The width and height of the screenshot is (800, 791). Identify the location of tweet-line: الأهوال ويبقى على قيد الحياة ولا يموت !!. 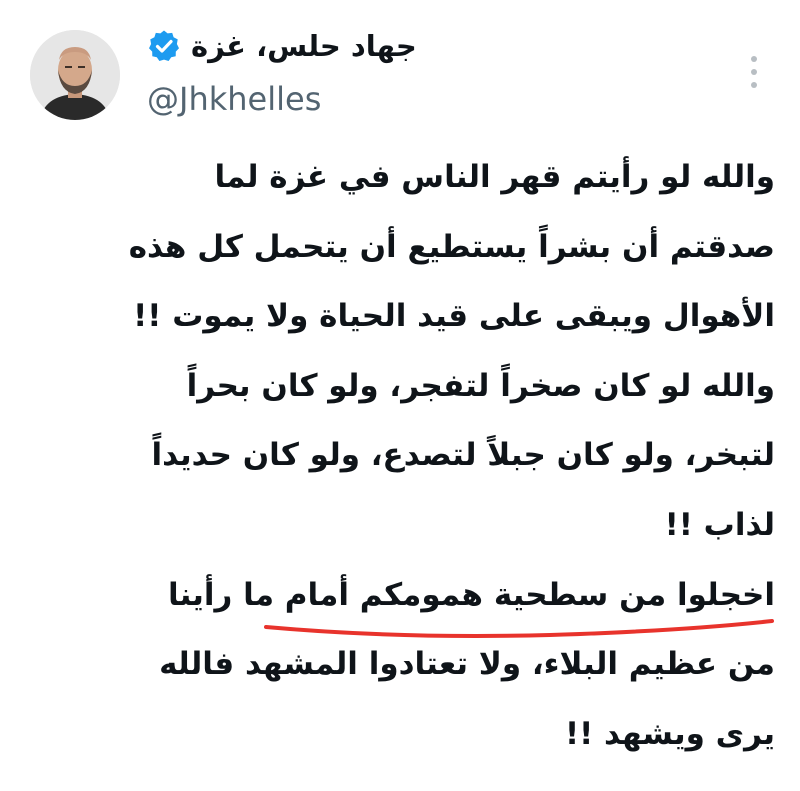
(454, 316).